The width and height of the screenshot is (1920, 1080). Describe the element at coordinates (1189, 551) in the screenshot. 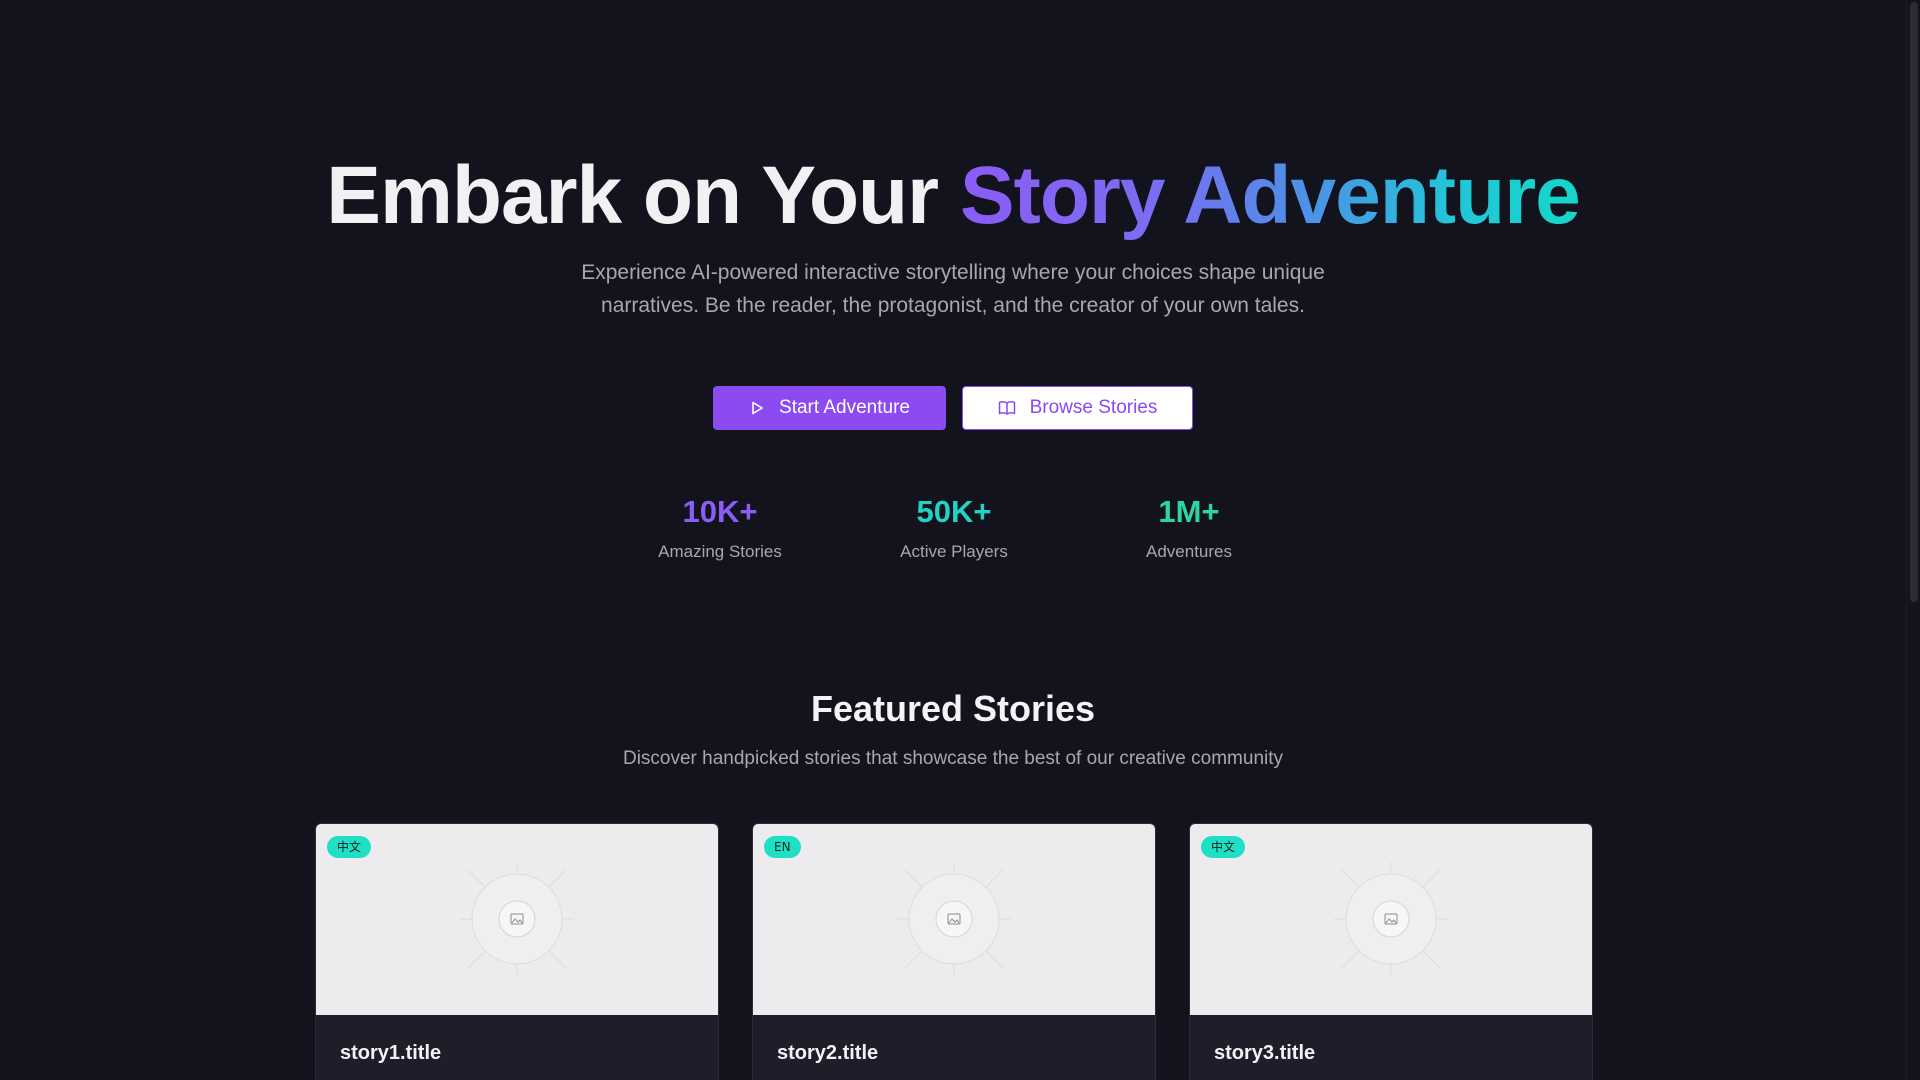

I see `stat-label: Adventures` at that location.